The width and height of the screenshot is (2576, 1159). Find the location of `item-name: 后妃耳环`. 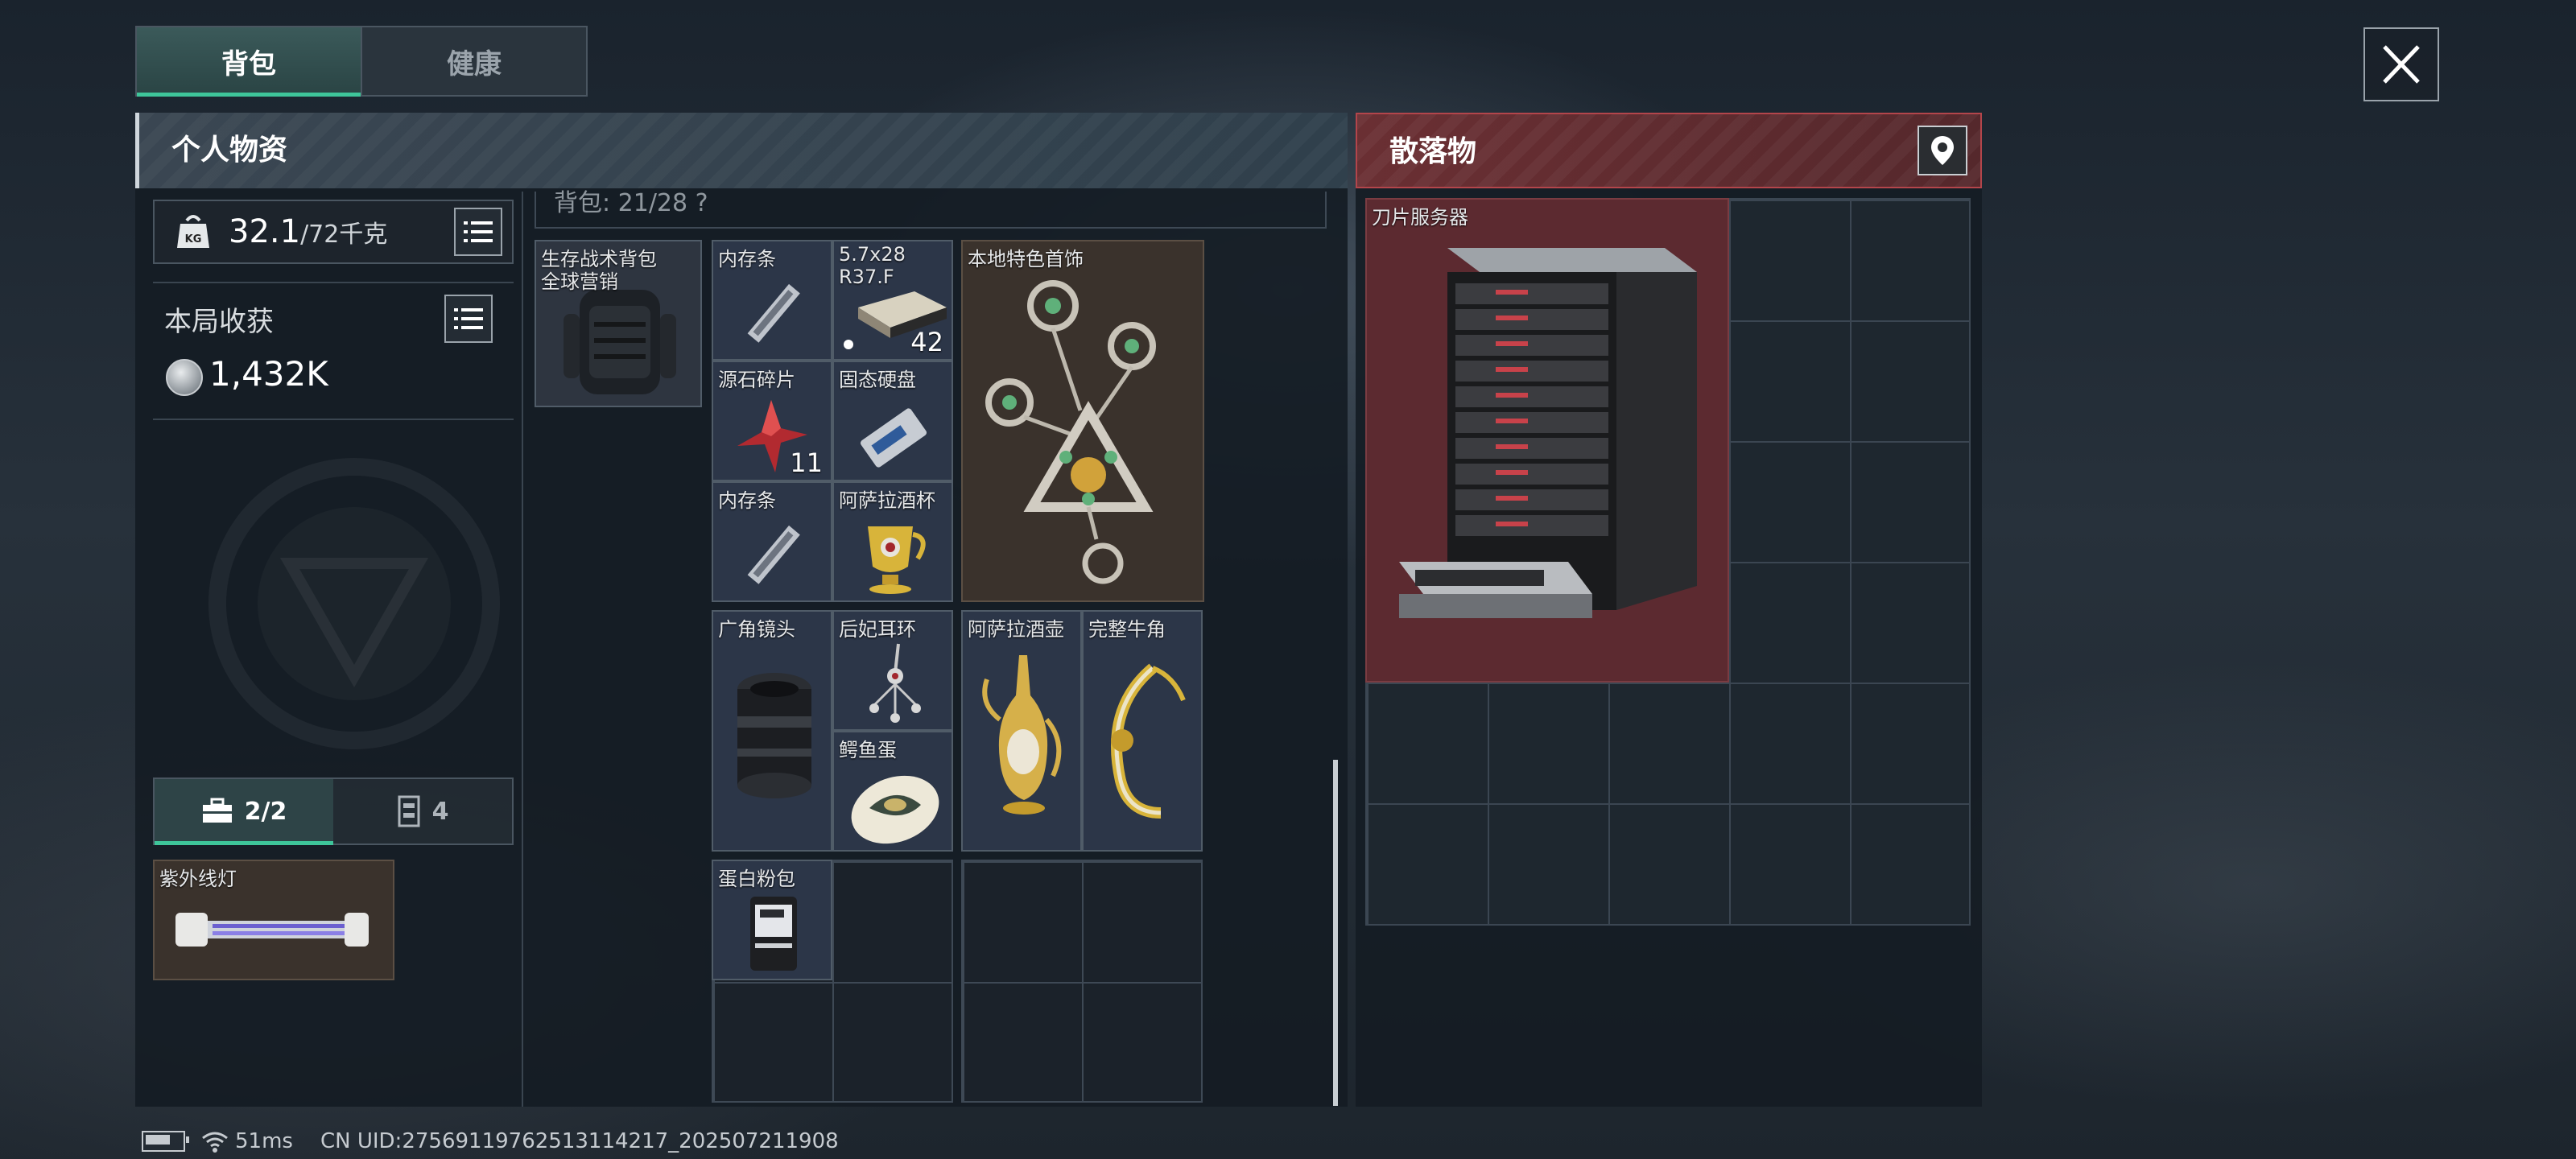

item-name: 后妃耳环 is located at coordinates (877, 629).